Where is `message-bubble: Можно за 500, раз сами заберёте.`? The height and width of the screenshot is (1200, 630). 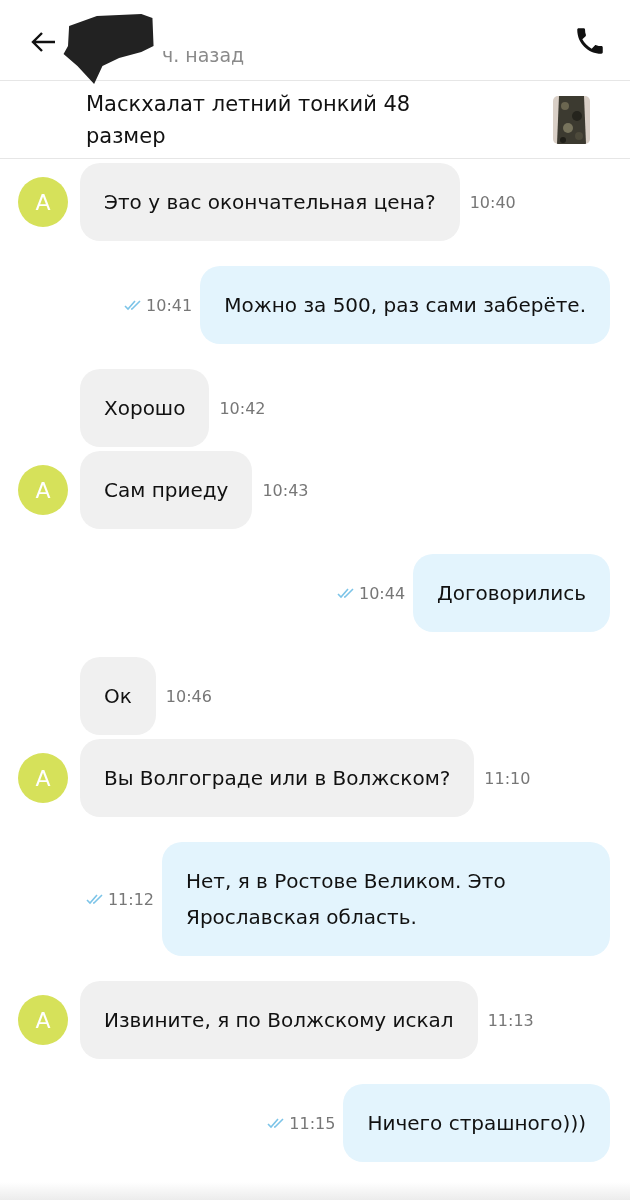
message-bubble: Можно за 500, раз сами заберёте. is located at coordinates (405, 305).